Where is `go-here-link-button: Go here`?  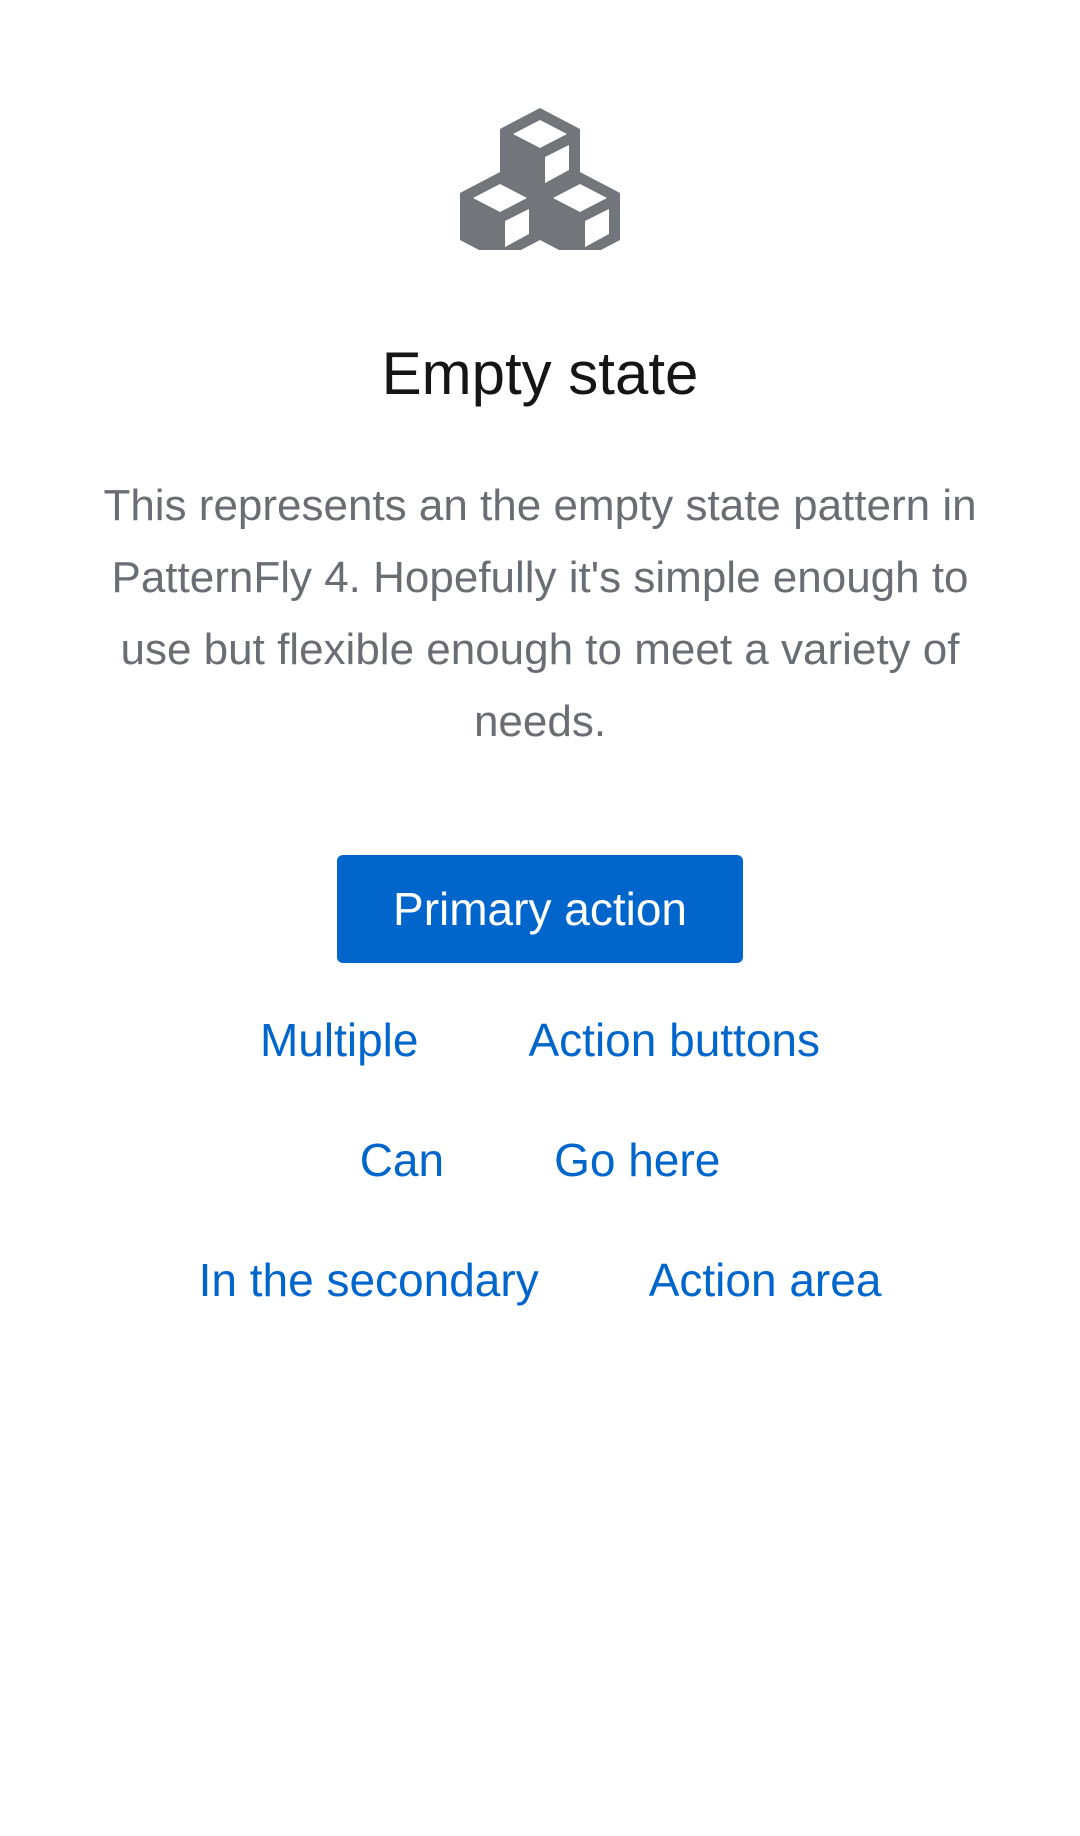
go-here-link-button: Go here is located at coordinates (637, 1160).